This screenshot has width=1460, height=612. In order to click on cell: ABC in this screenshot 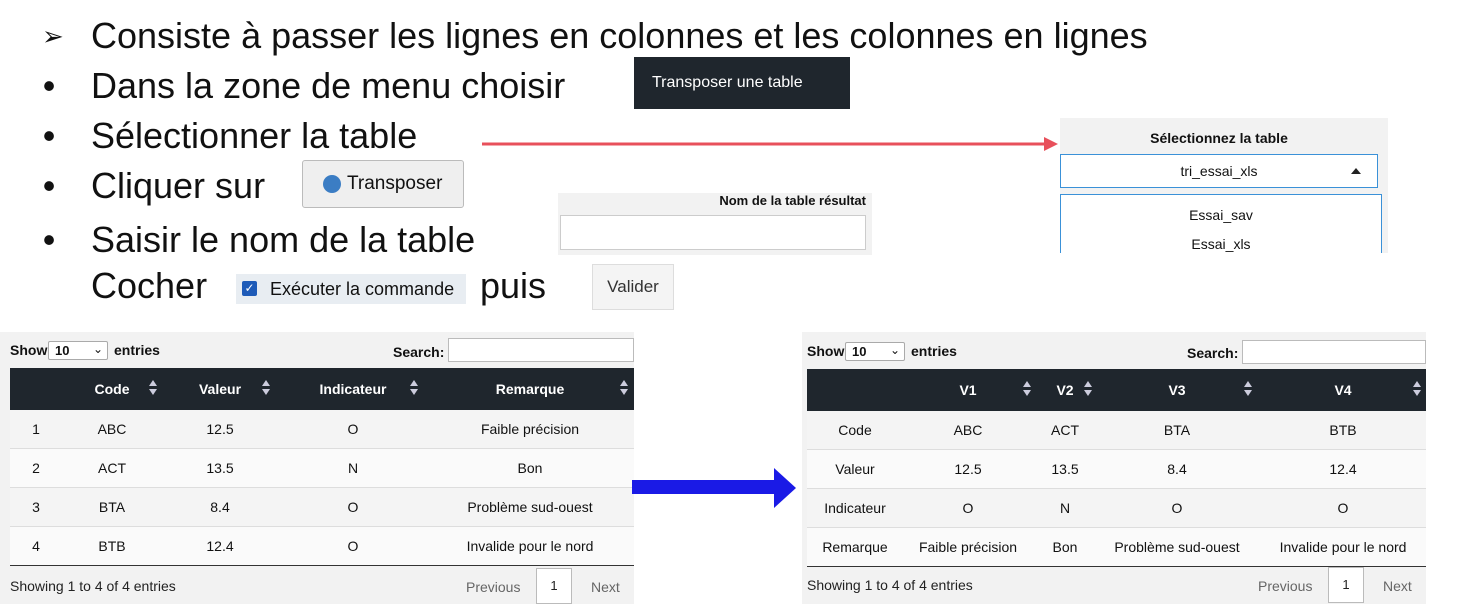, I will do `click(112, 429)`.